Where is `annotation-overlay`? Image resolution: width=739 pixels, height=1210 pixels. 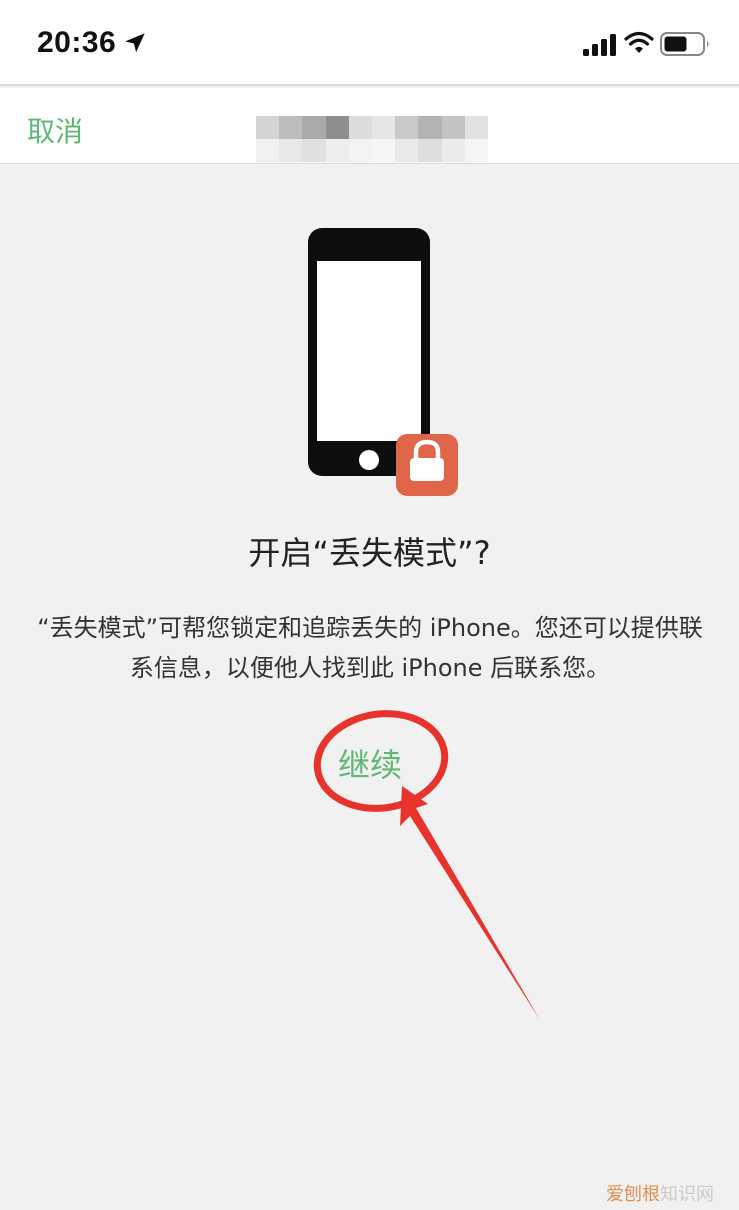 annotation-overlay is located at coordinates (426, 865).